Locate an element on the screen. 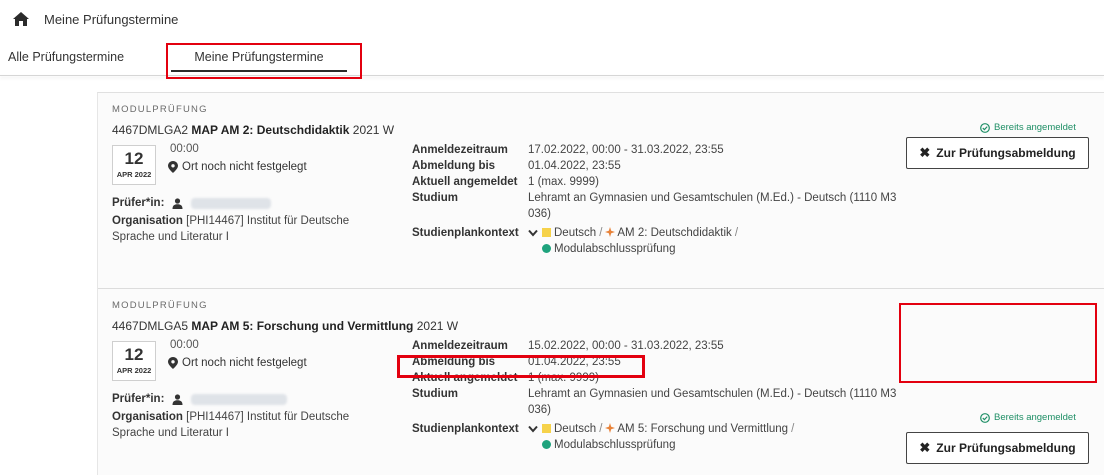  exam-code: 4467DMLGA5 is located at coordinates (150, 326).